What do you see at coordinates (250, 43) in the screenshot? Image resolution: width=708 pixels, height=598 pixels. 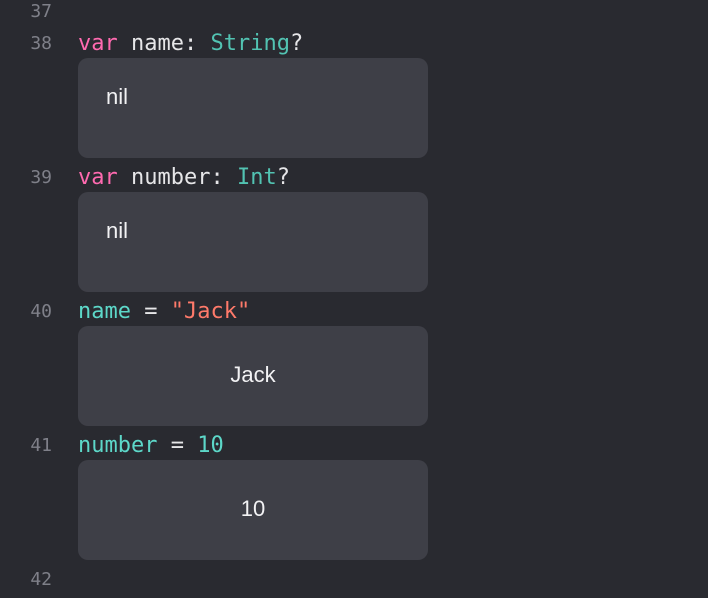 I see `type-token: String` at bounding box center [250, 43].